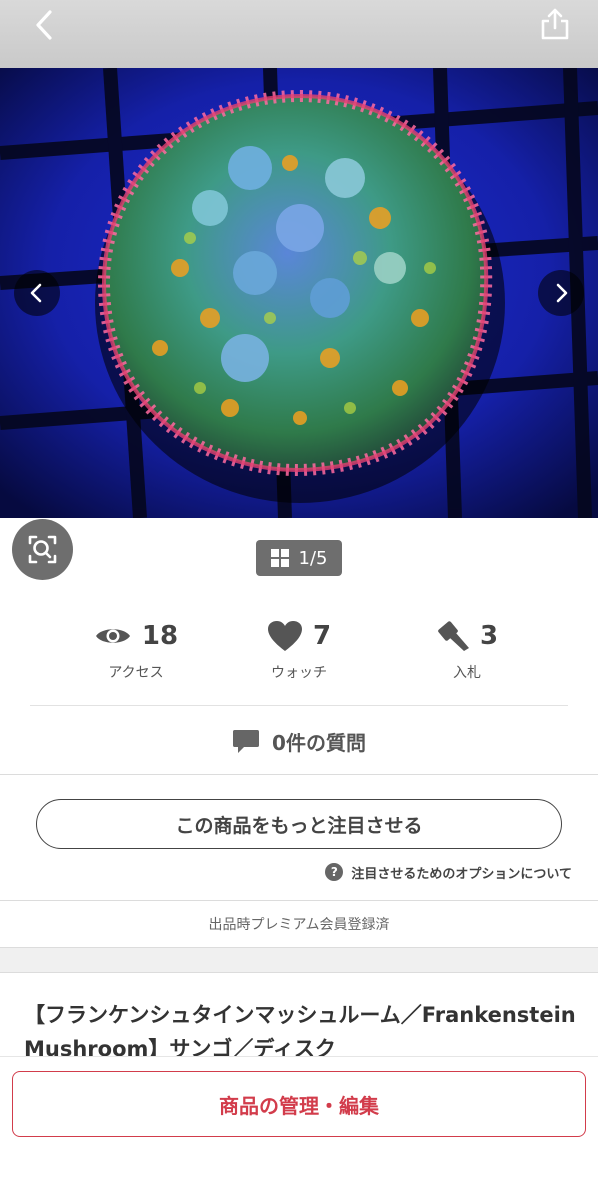 This screenshot has height=1200, width=598. I want to click on questions-label: 0件の質問, so click(319, 742).